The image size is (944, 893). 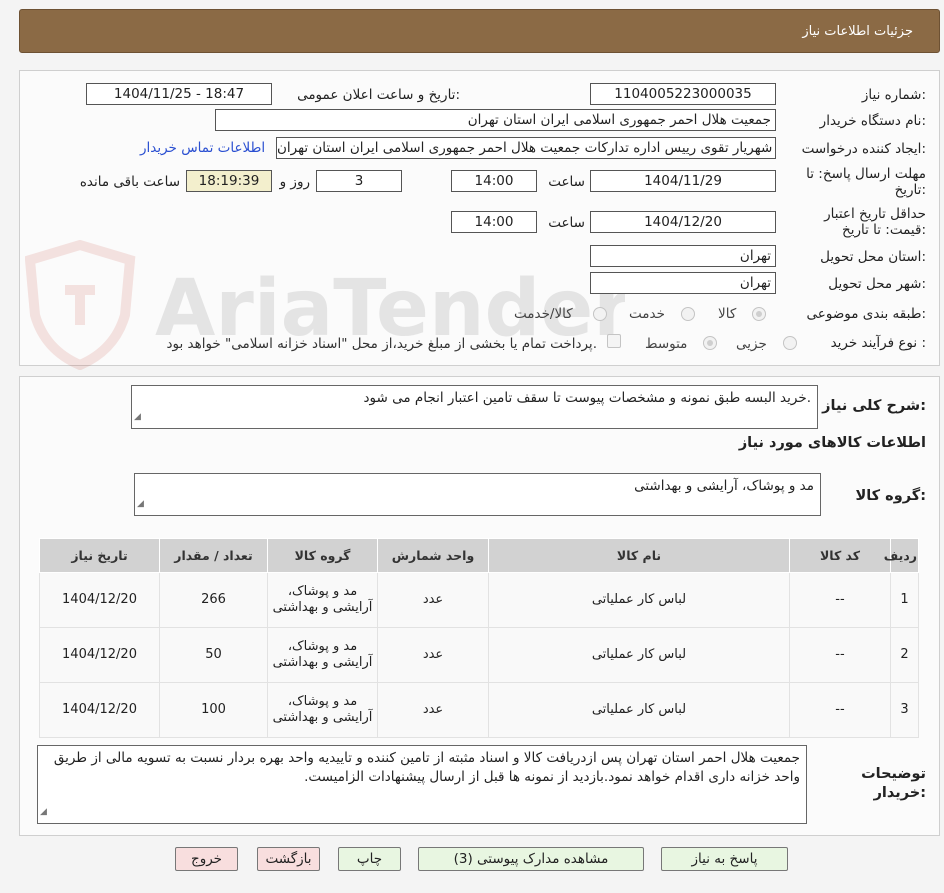 What do you see at coordinates (202, 148) in the screenshot?
I see `contact-buyer-link: اطلاعات تماس خریدار` at bounding box center [202, 148].